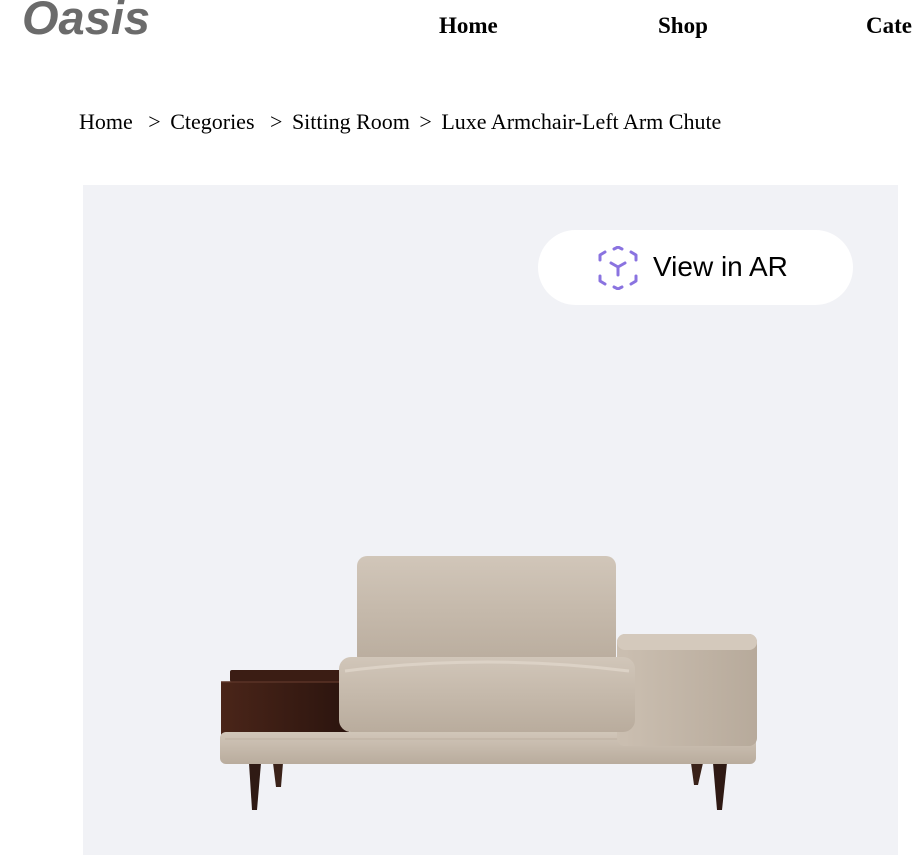 Image resolution: width=918 pixels, height=855 pixels. I want to click on nav-home-link: Home, so click(468, 25).